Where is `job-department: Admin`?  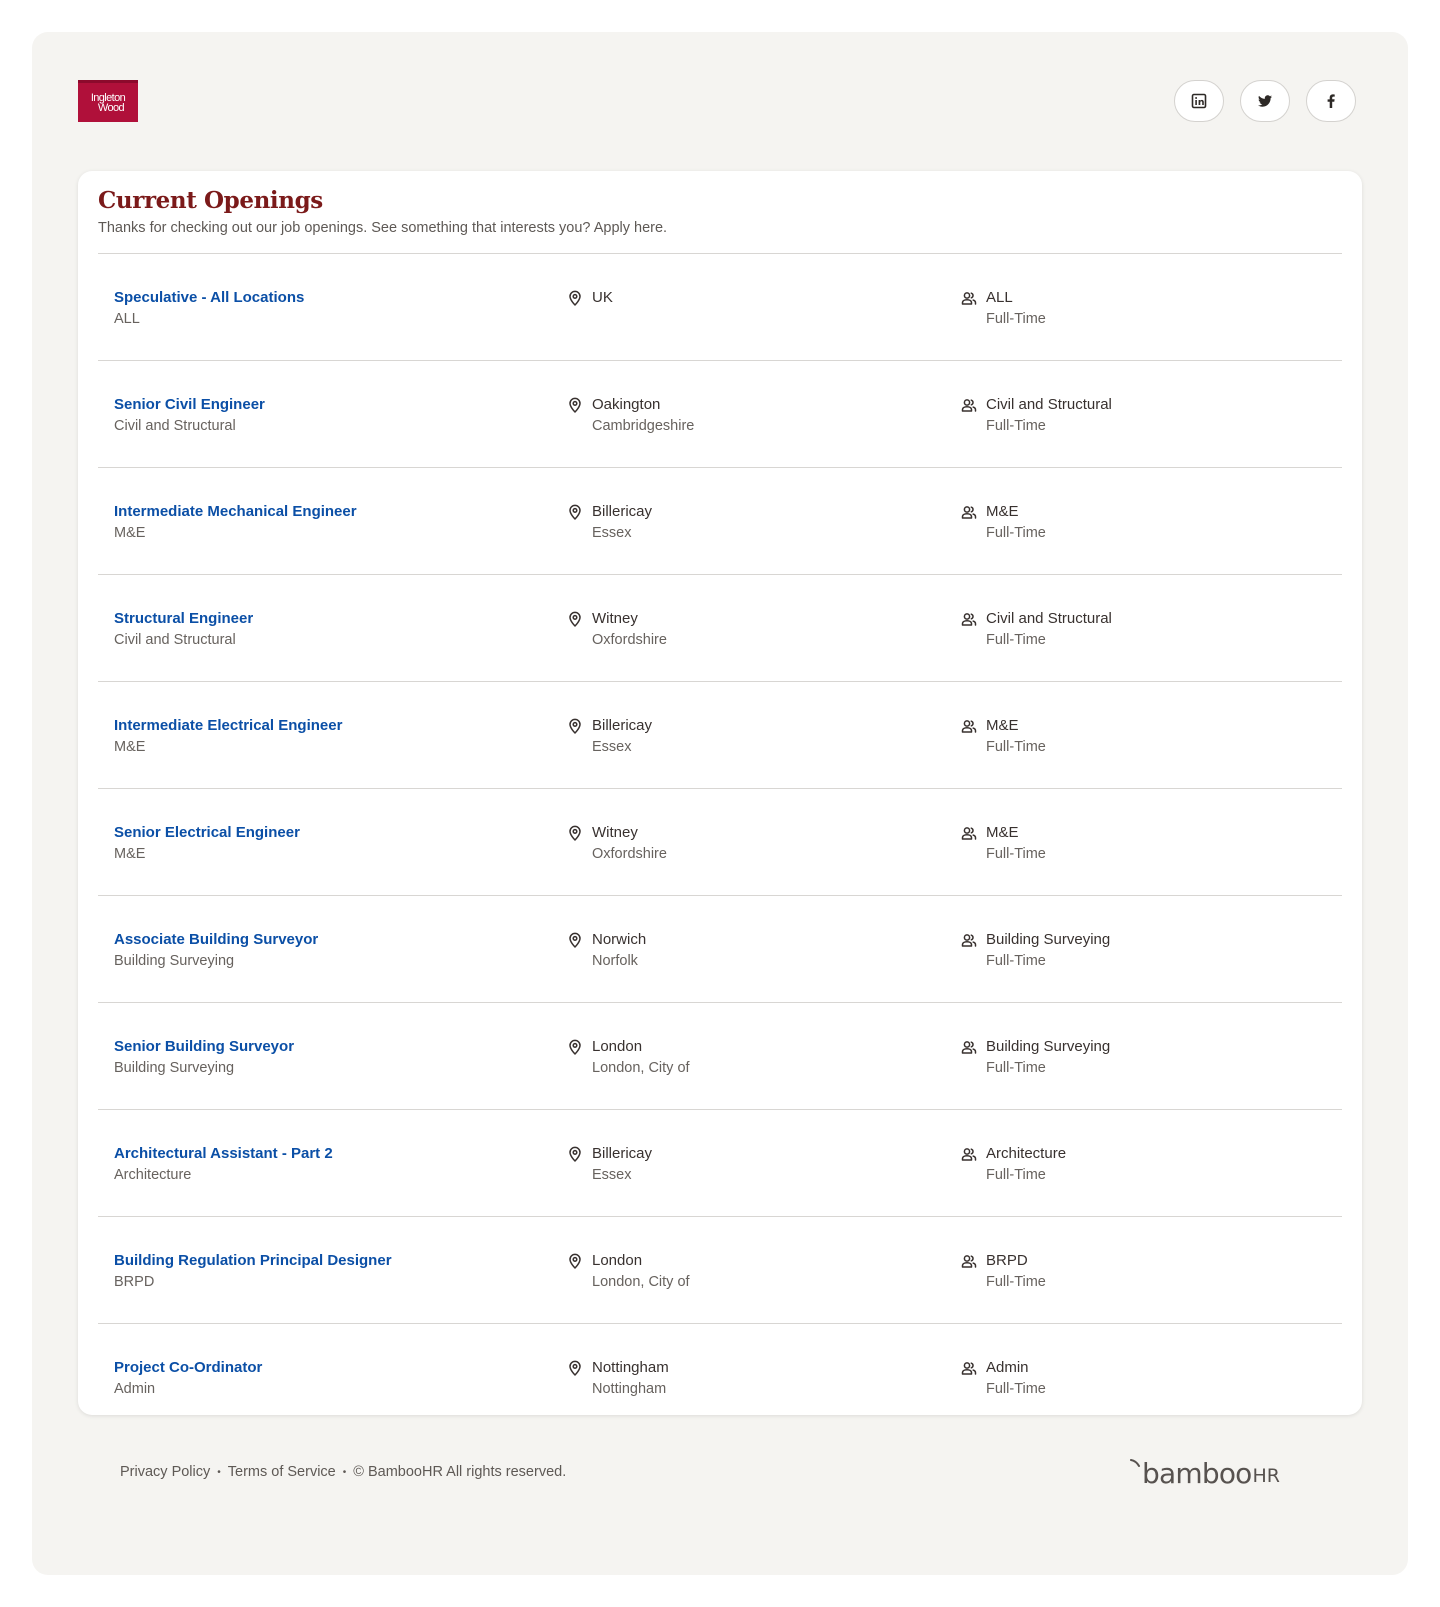
job-department: Admin is located at coordinates (135, 1389).